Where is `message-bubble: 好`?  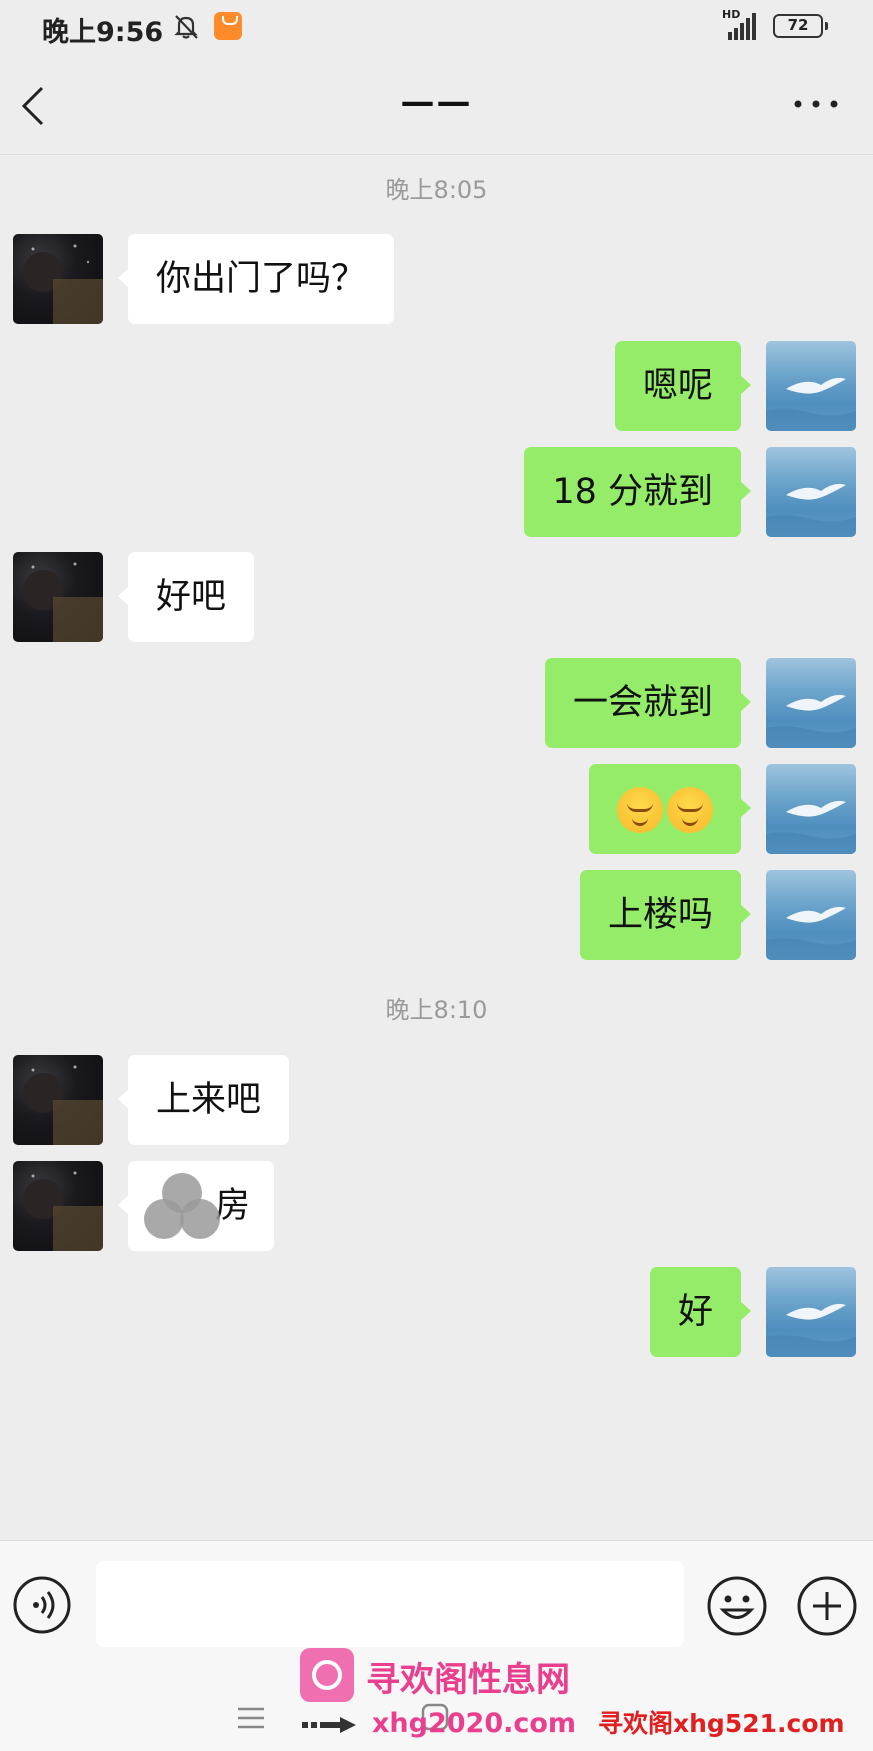 message-bubble: 好 is located at coordinates (700, 1312).